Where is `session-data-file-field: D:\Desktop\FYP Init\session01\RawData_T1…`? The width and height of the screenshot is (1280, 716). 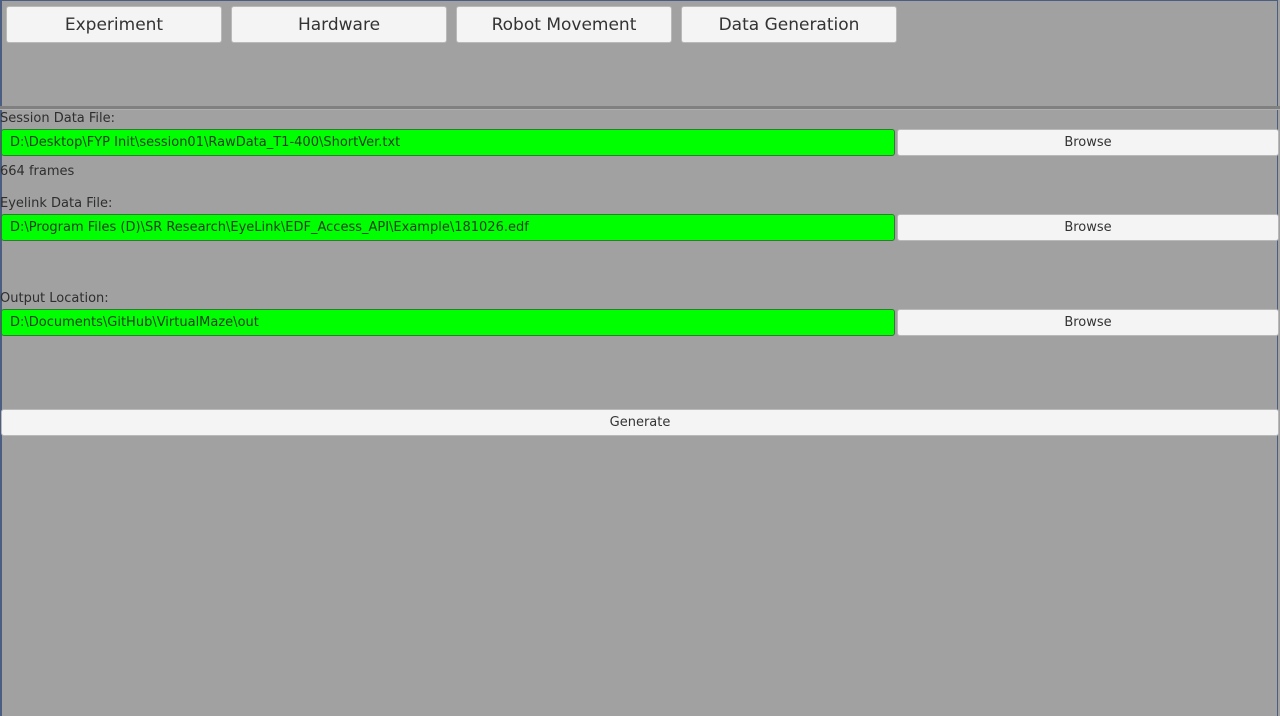 session-data-file-field: D:\Desktop\FYP Init\session01\RawData_T1… is located at coordinates (448, 142).